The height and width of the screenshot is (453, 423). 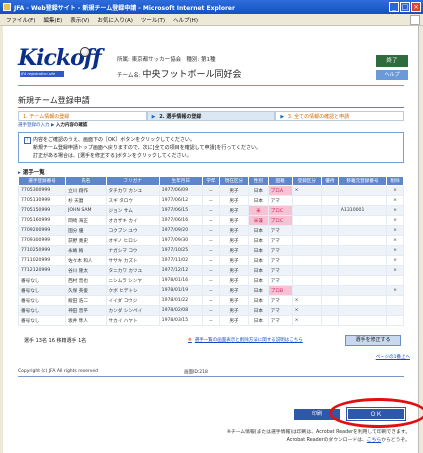 What do you see at coordinates (132, 280) in the screenshot?
I see `table-cell: ニシムラ シンヤ` at bounding box center [132, 280].